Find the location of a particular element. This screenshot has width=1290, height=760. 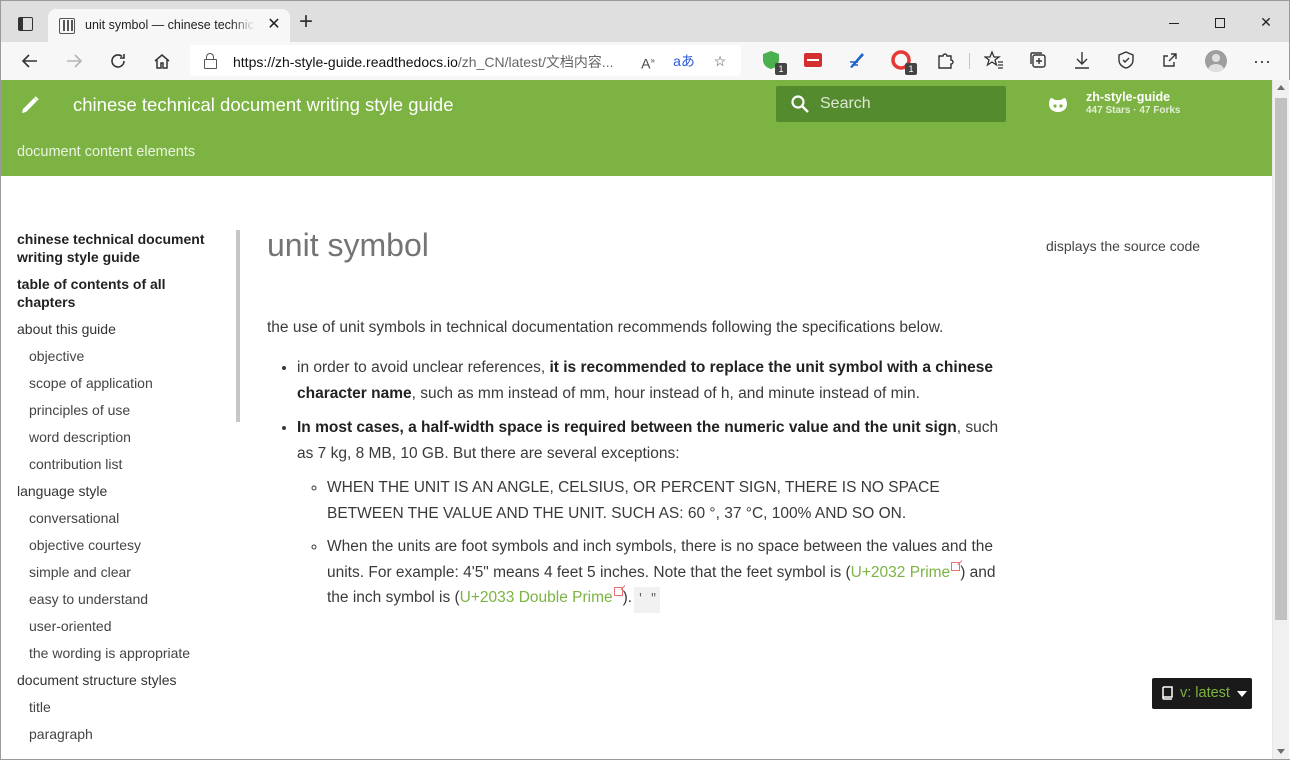

nav-item-word-description: word description is located at coordinates (122, 437).